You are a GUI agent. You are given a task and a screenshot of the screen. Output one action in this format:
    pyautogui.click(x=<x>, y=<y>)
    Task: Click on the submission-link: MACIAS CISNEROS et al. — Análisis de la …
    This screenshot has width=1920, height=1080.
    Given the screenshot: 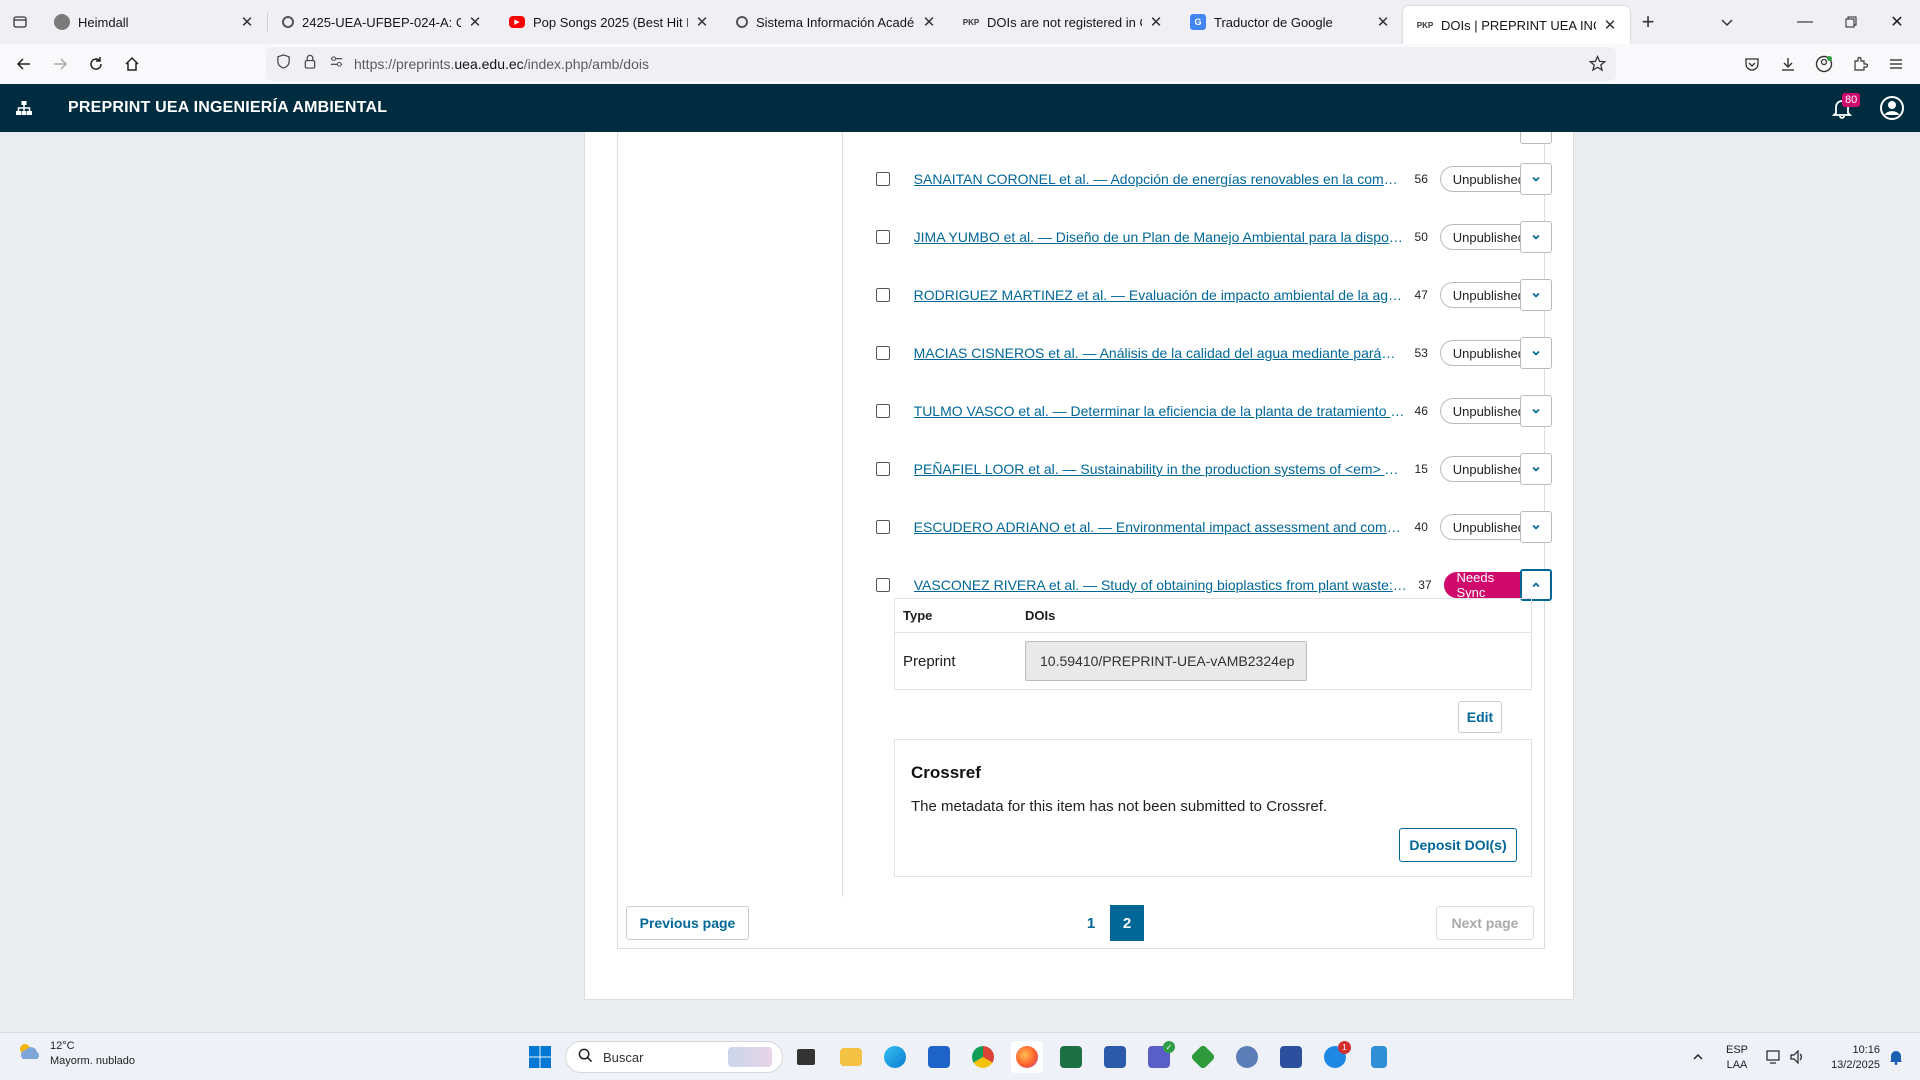 What is the action you would take?
    pyautogui.click(x=1159, y=353)
    